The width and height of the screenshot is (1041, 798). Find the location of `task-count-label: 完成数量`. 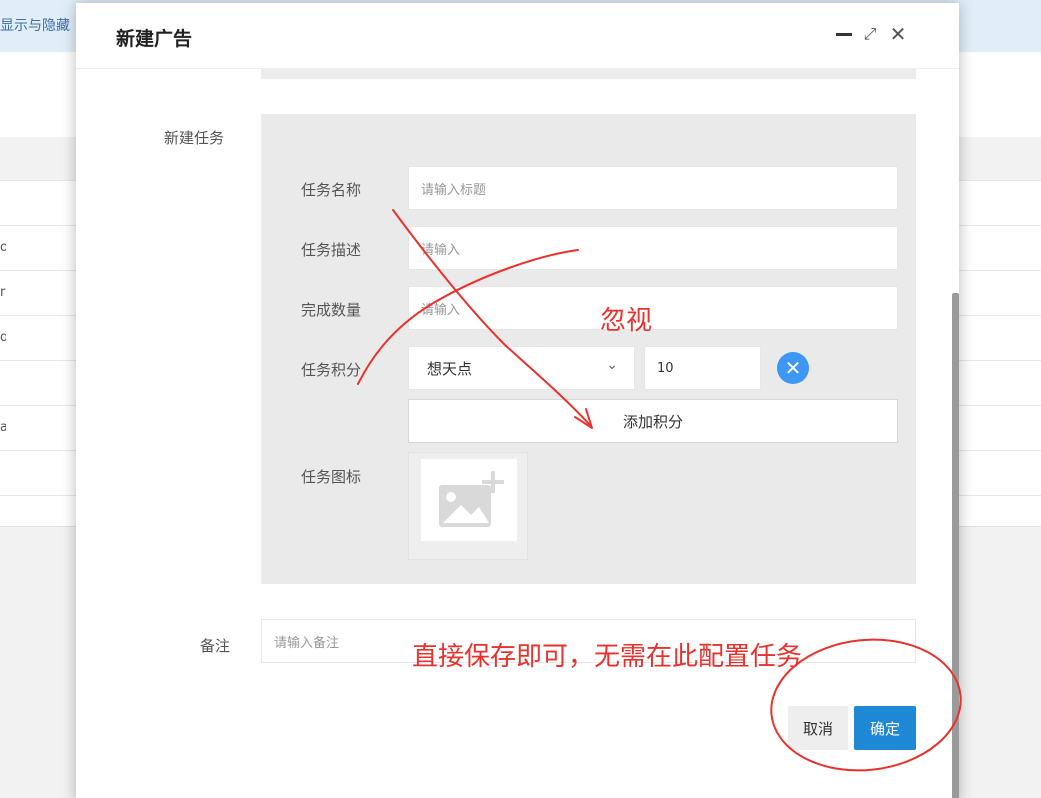

task-count-label: 完成数量 is located at coordinates (331, 310).